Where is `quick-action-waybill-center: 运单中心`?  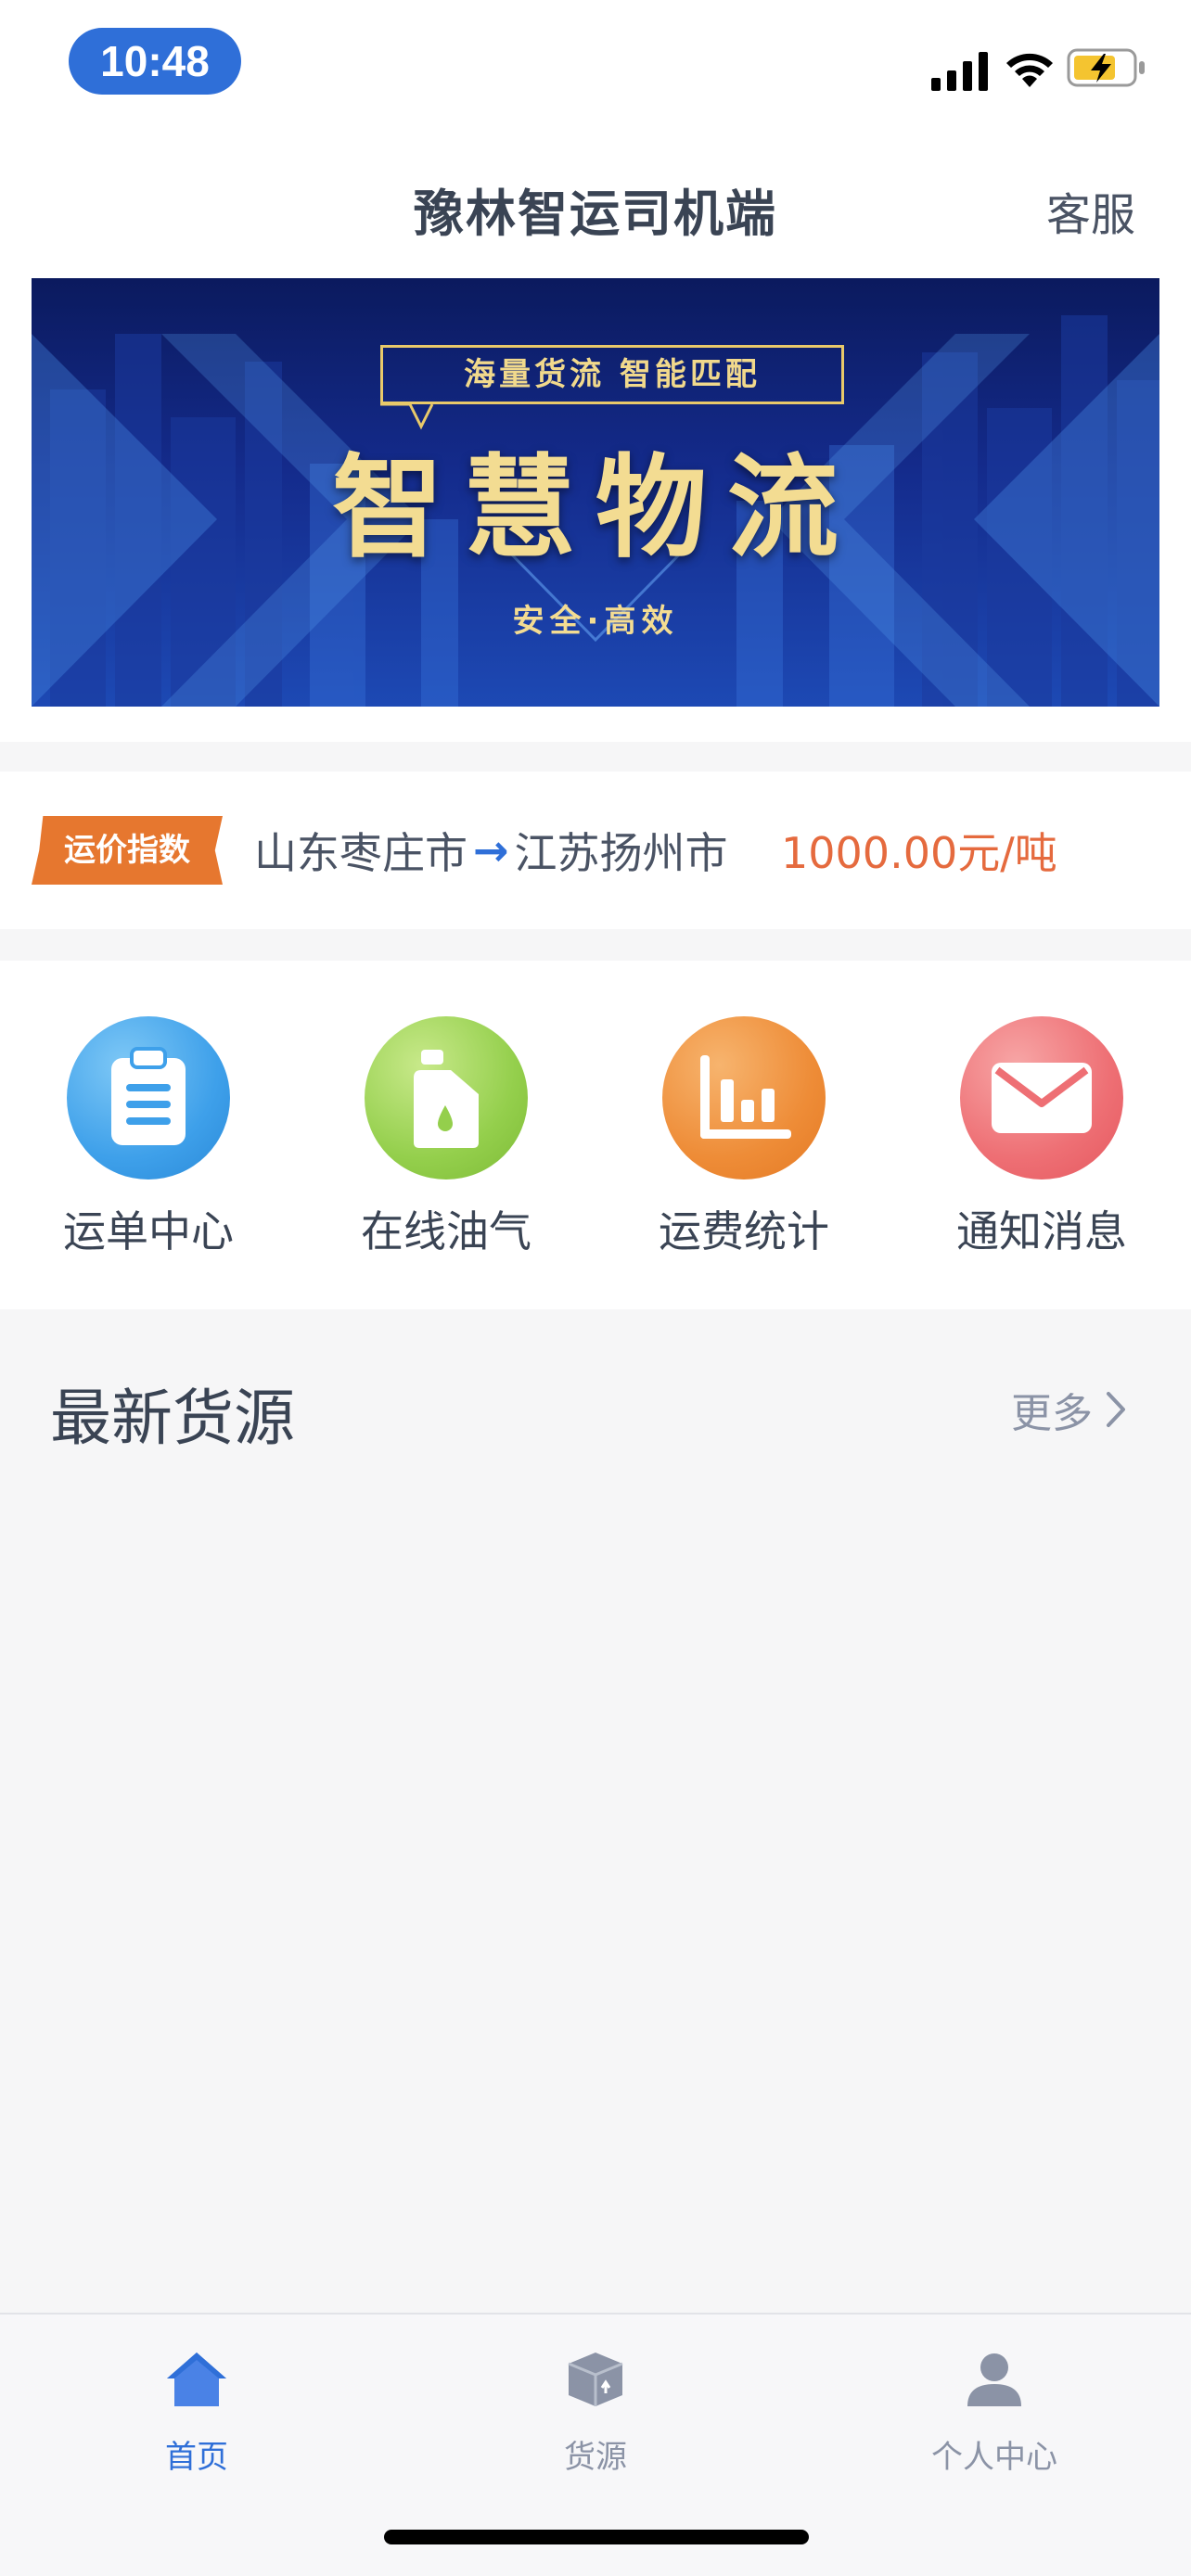 quick-action-waybill-center: 运单中心 is located at coordinates (148, 1137).